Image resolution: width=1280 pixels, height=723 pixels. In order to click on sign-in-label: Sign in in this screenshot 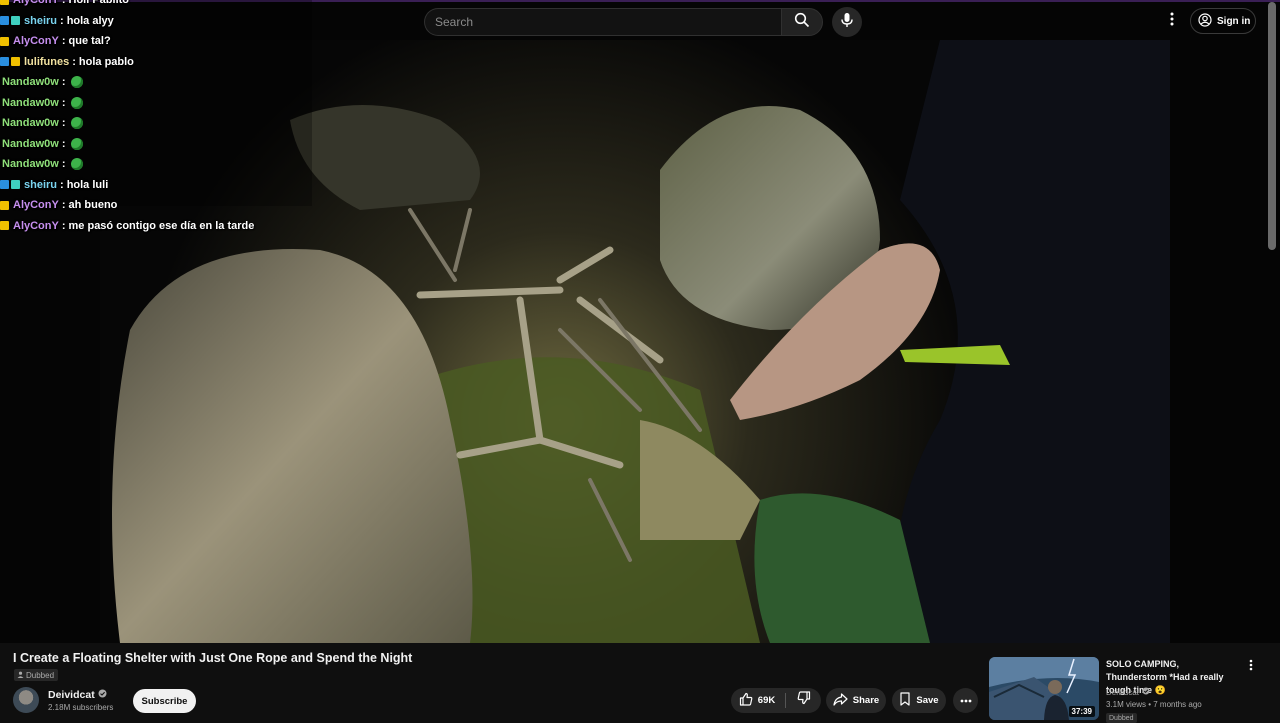, I will do `click(1234, 21)`.